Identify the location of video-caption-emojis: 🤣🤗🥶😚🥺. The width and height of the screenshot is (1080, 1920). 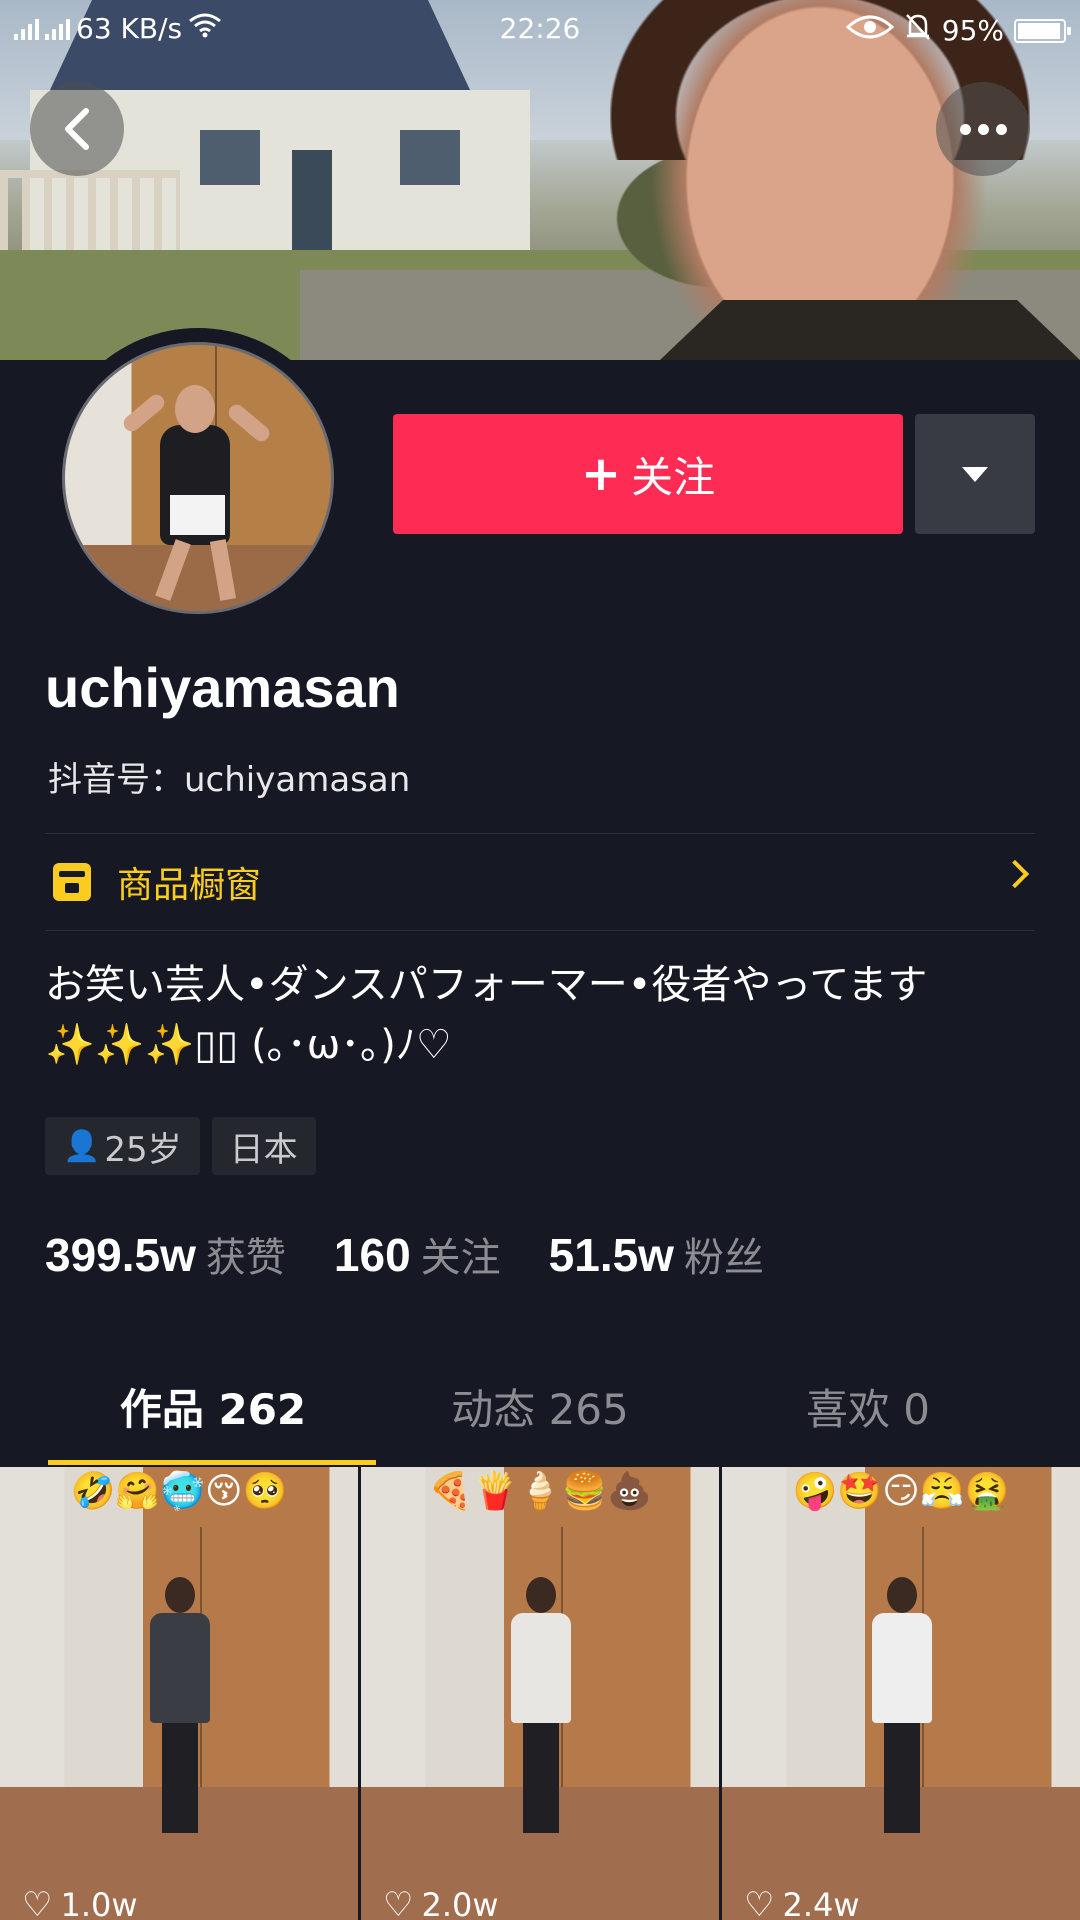
(179, 1491).